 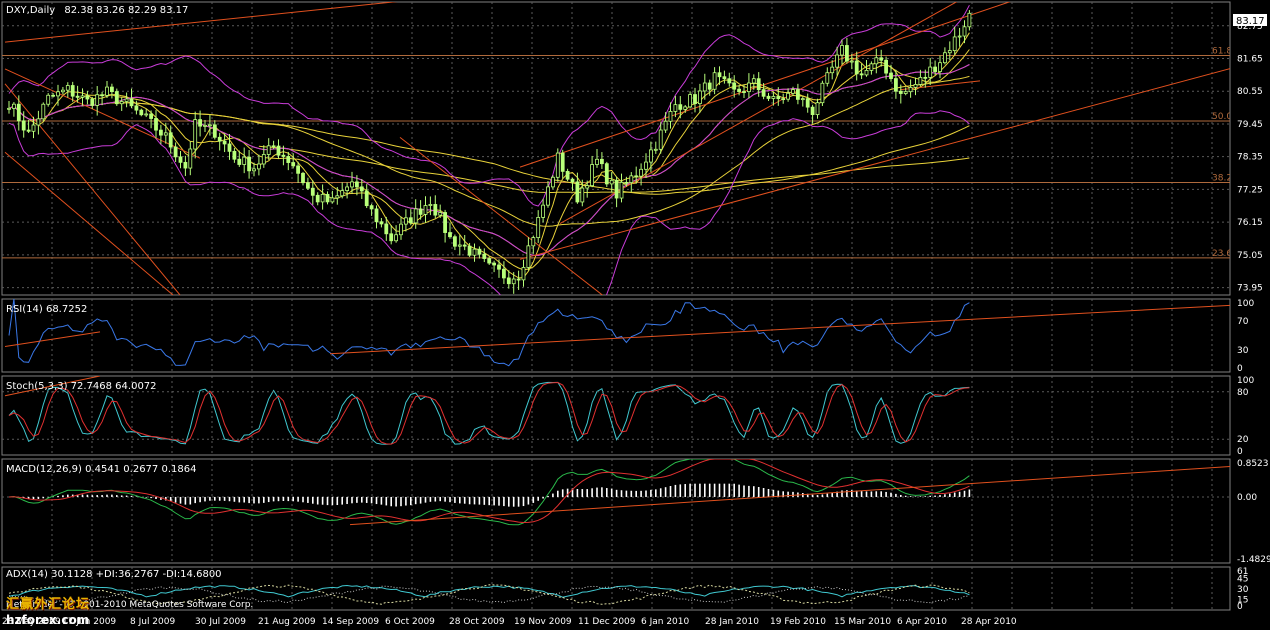 I want to click on x-tick-label: 6 Oct 2009, so click(x=410, y=622).